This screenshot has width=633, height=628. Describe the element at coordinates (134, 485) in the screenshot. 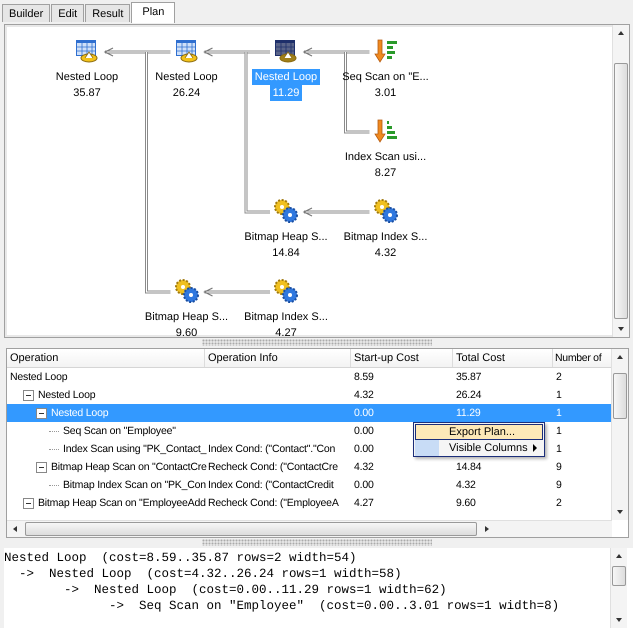

I see `table-cell: Bitmap Index Scan on "PK_Con` at that location.